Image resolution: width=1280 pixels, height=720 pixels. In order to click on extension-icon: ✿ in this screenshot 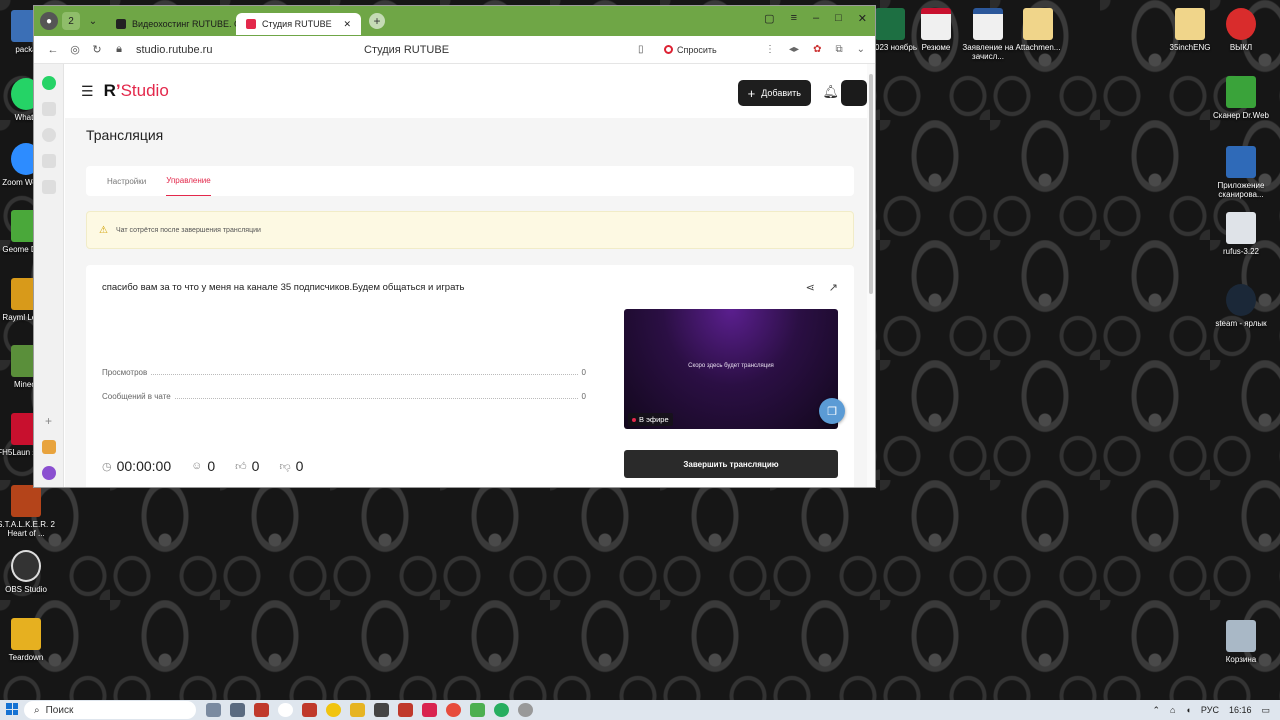, I will do `click(817, 49)`.